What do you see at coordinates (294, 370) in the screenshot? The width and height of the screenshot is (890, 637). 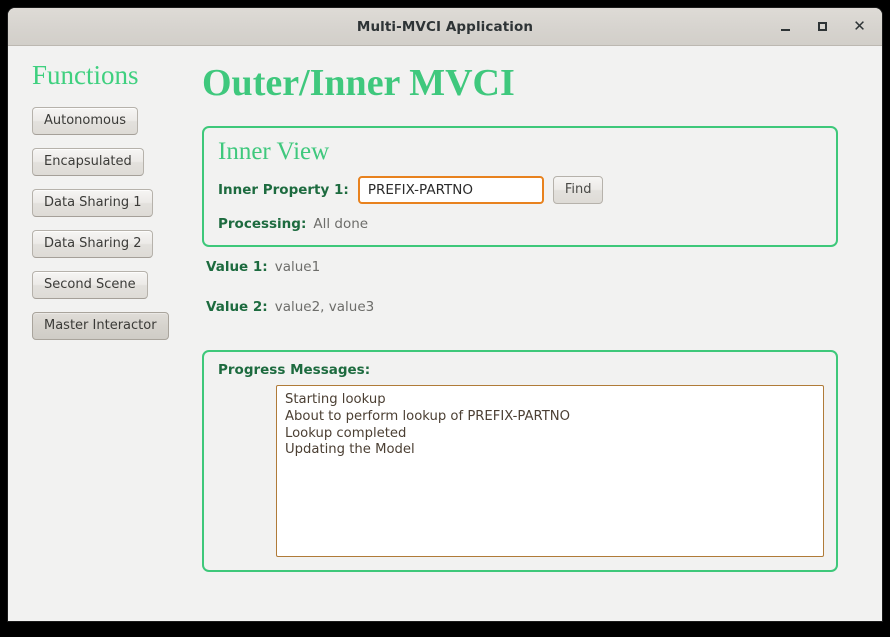 I see `progress-messages-label: Progress Messages:` at bounding box center [294, 370].